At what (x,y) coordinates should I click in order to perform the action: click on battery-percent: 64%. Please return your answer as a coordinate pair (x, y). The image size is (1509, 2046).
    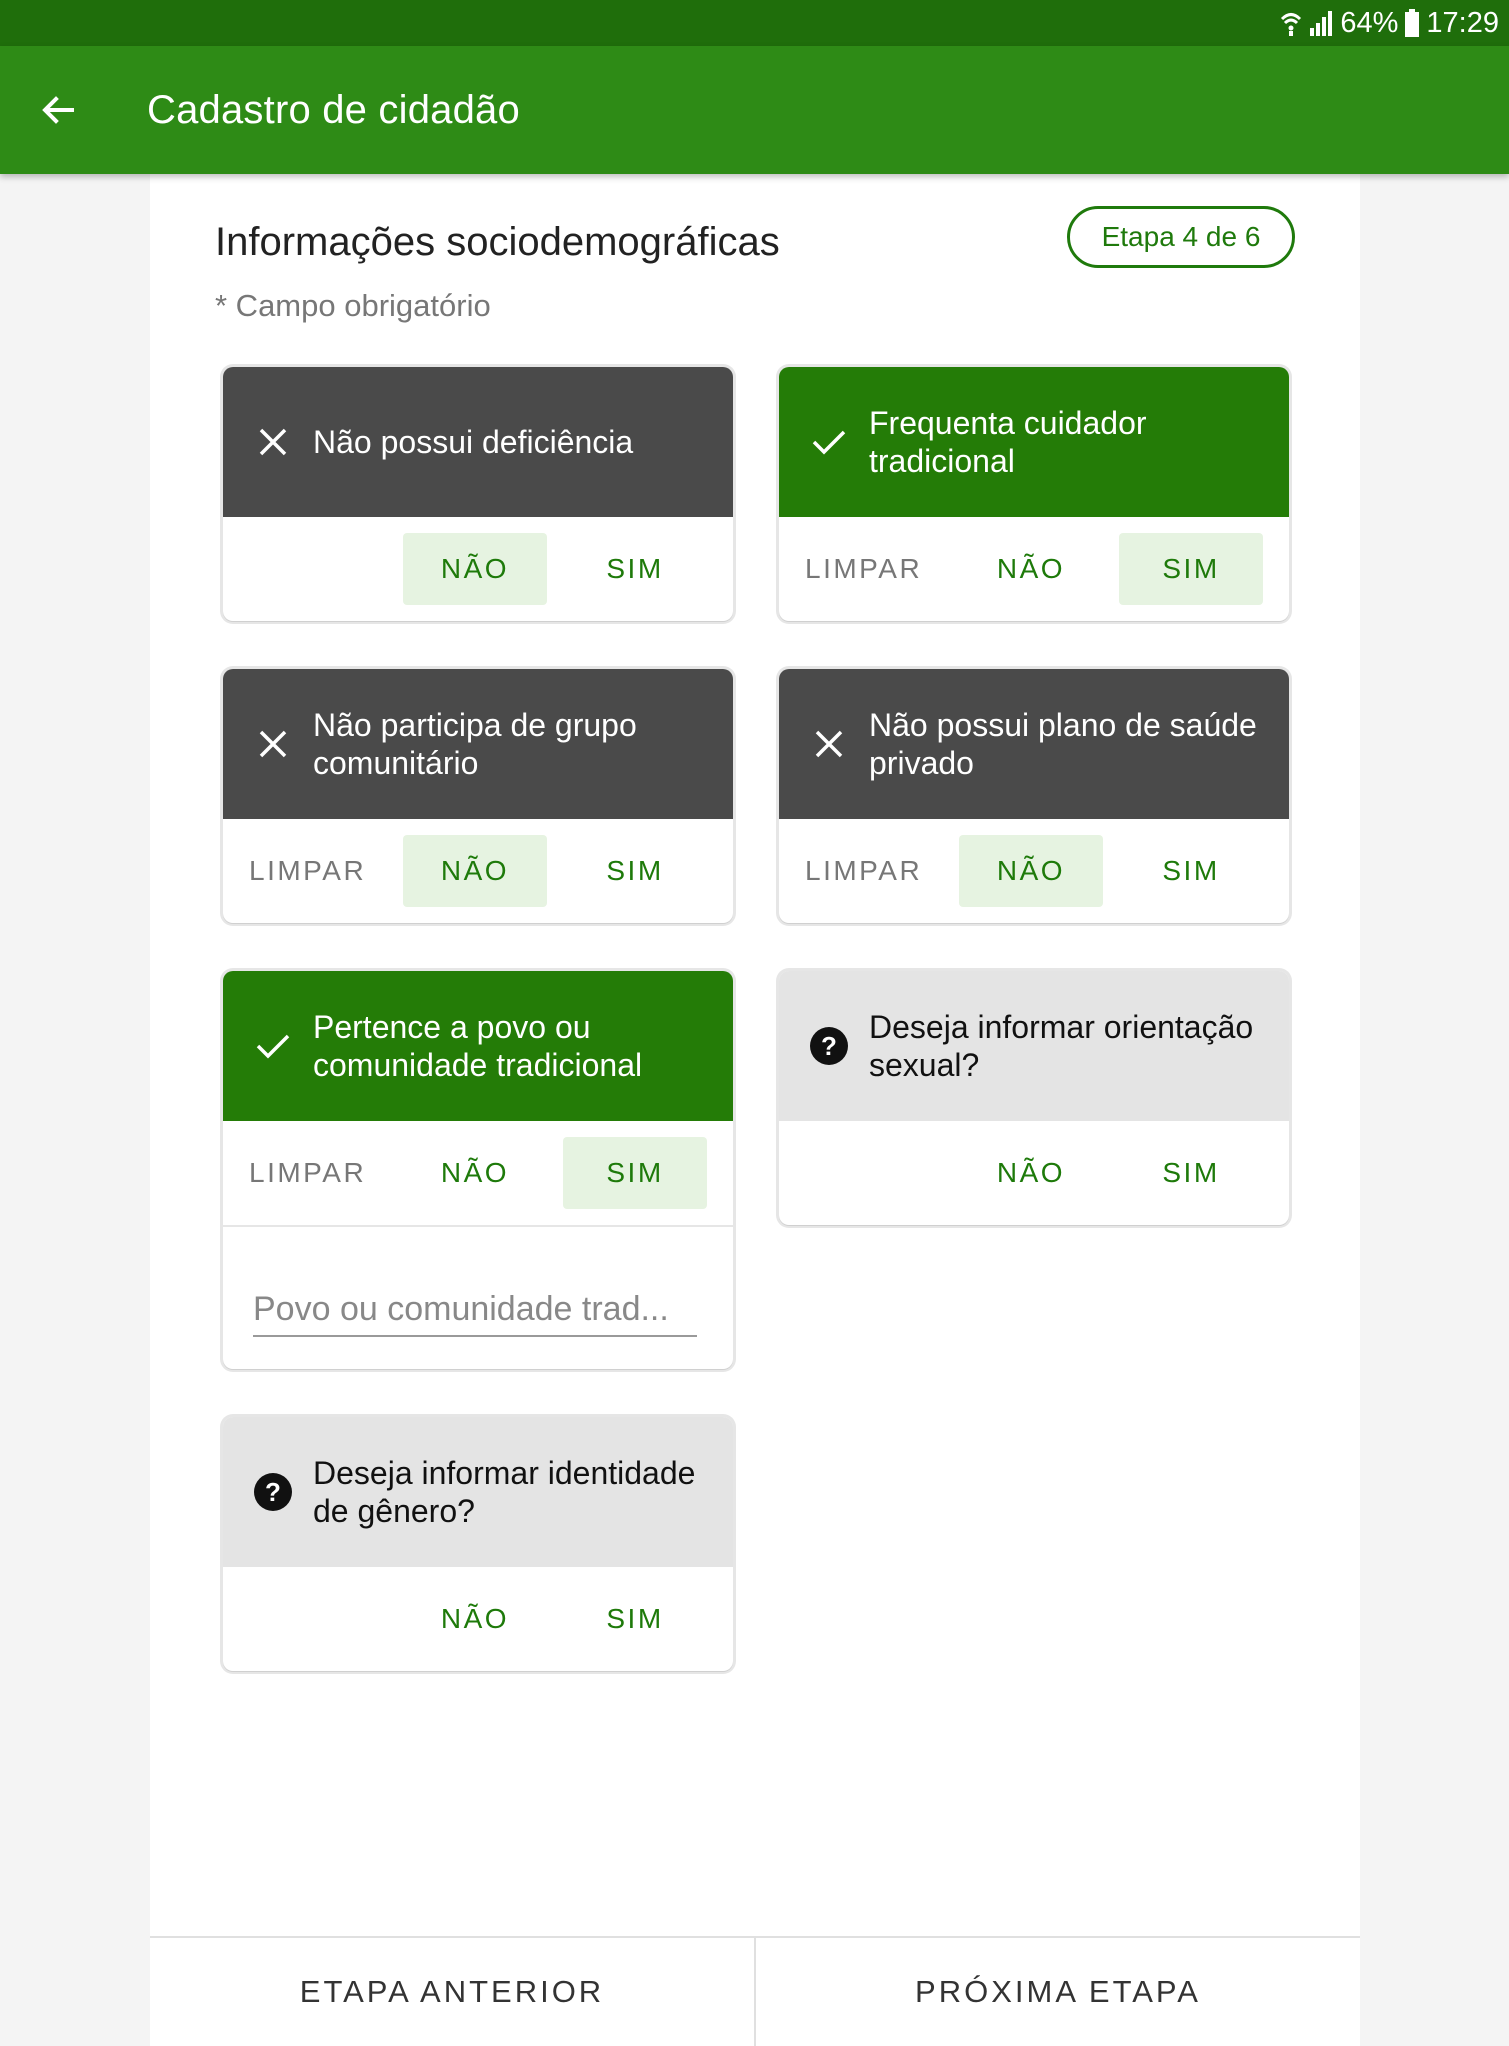
    Looking at the image, I should click on (1369, 22).